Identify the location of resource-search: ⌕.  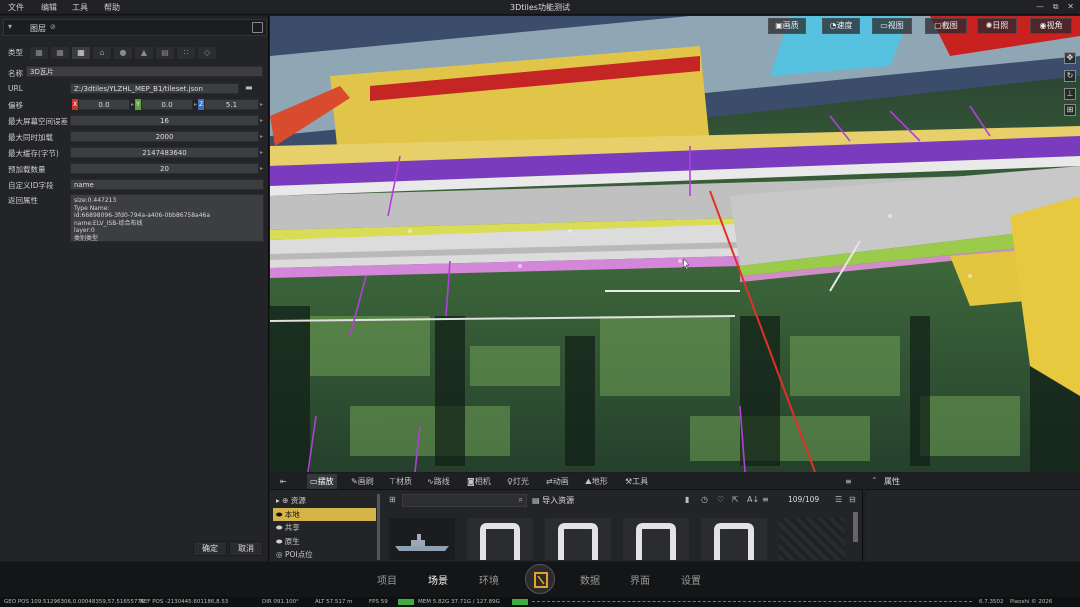
(464, 500).